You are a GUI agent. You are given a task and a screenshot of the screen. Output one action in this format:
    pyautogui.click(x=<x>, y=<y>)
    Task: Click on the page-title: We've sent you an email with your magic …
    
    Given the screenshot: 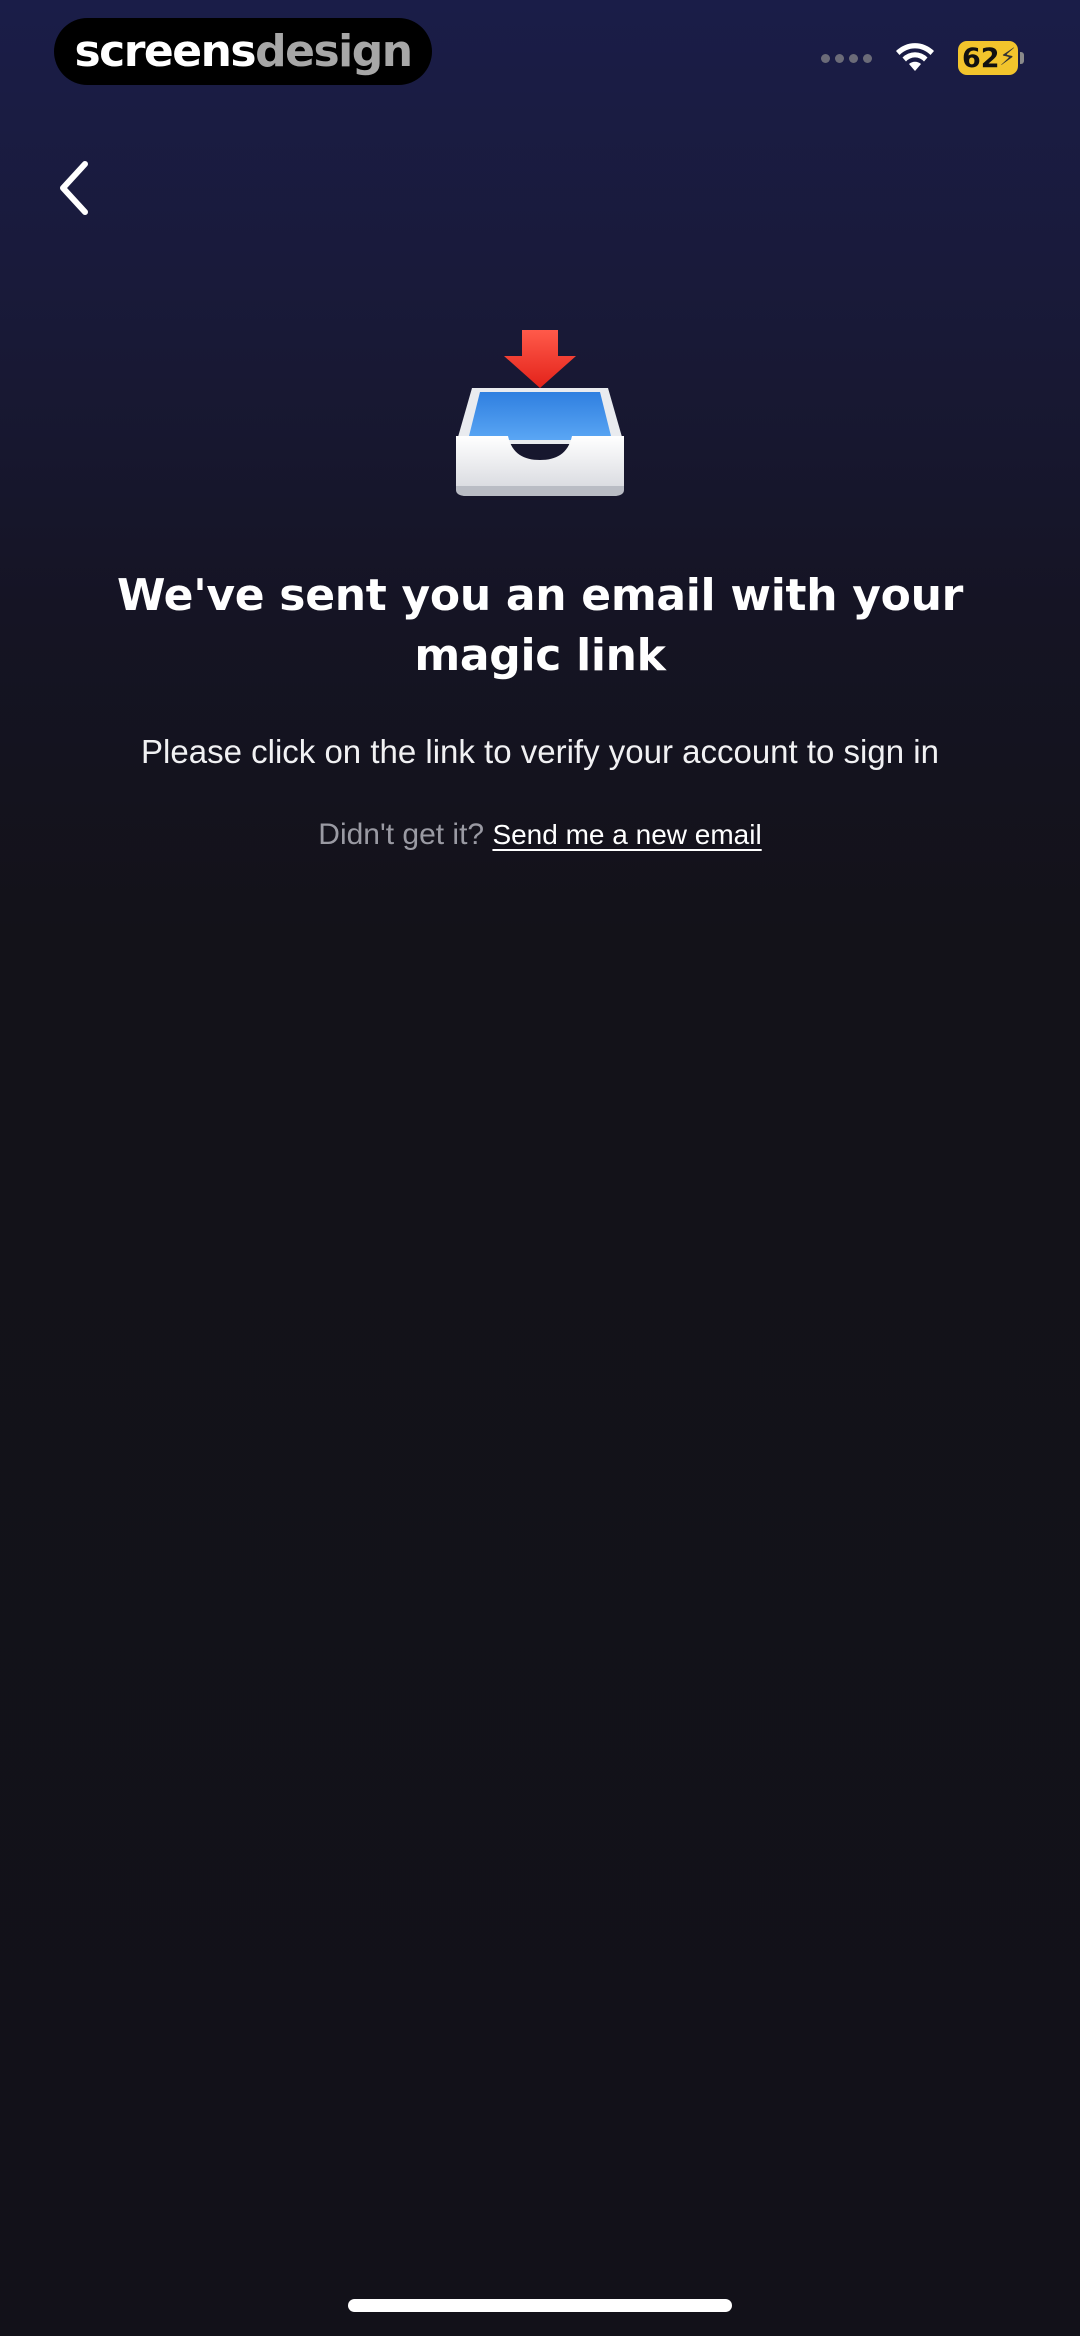 What is the action you would take?
    pyautogui.click(x=540, y=625)
    